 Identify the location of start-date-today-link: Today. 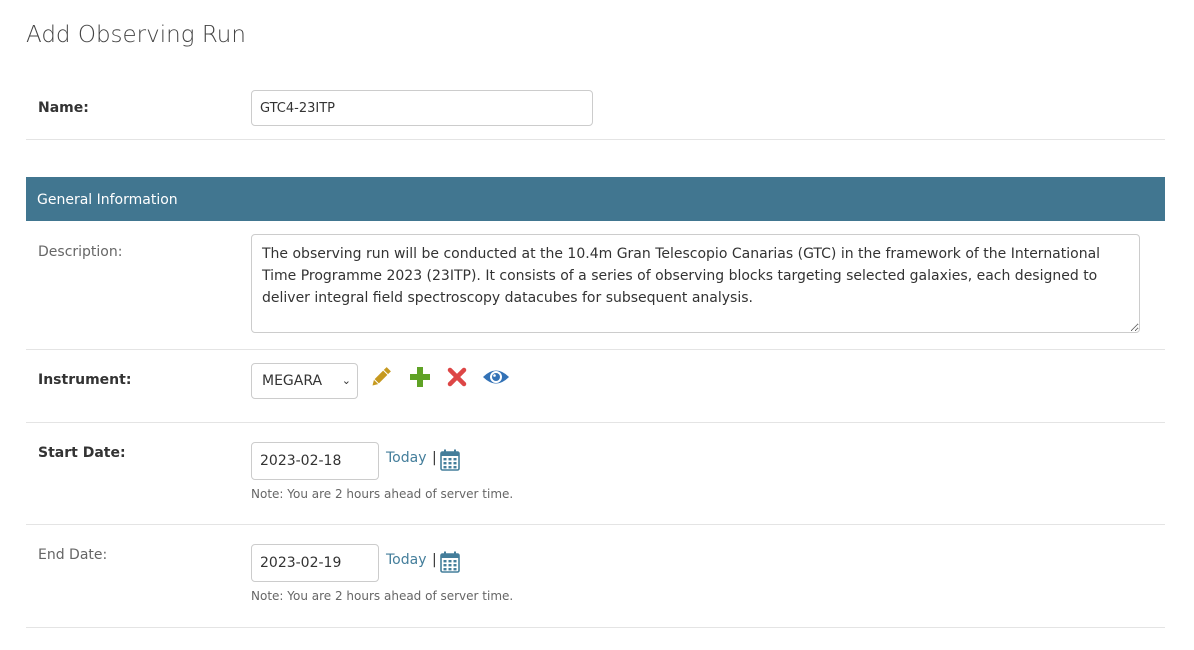
(406, 458).